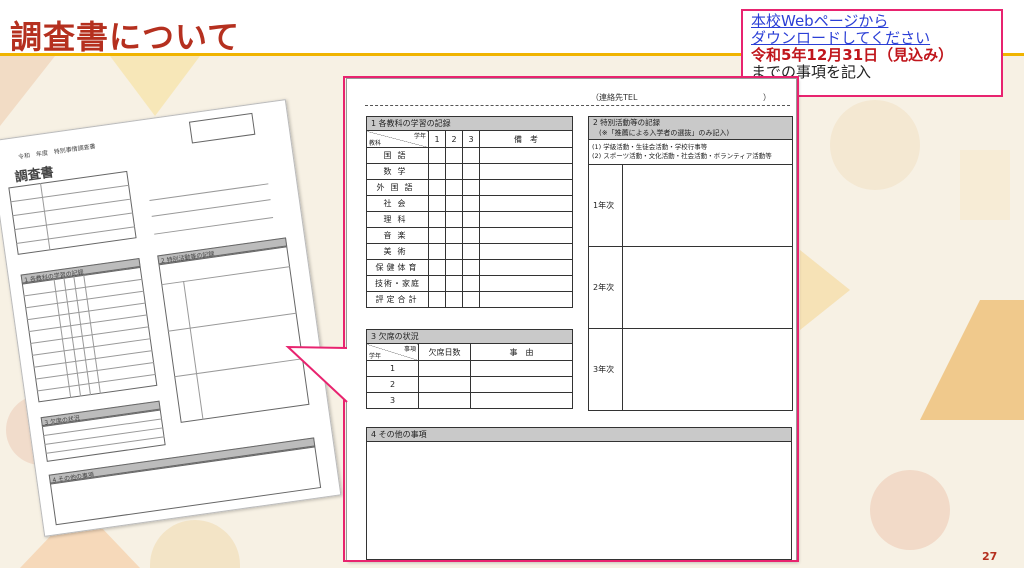  I want to click on sec3-reason-header: 事 由, so click(521, 352).